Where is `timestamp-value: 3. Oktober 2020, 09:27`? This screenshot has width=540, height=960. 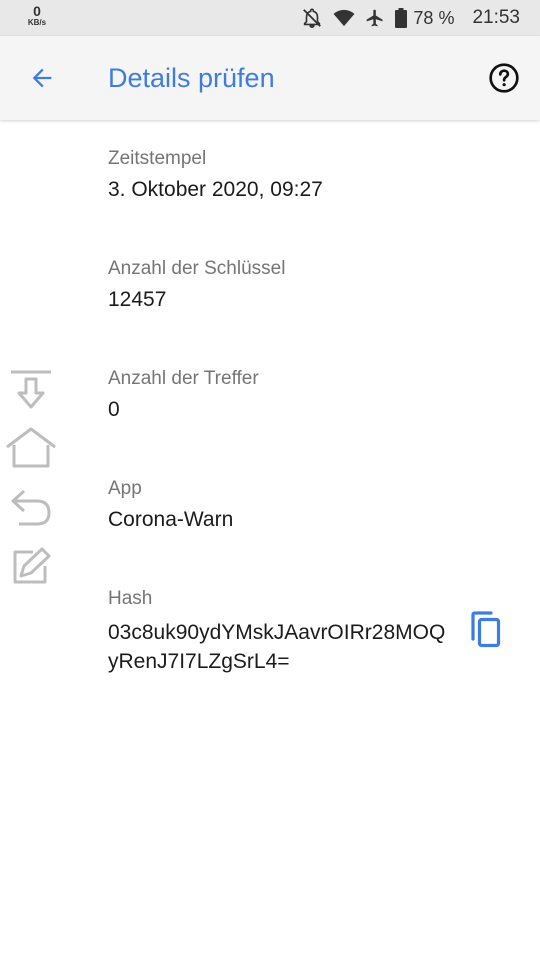
timestamp-value: 3. Oktober 2020, 09:27 is located at coordinates (215, 189).